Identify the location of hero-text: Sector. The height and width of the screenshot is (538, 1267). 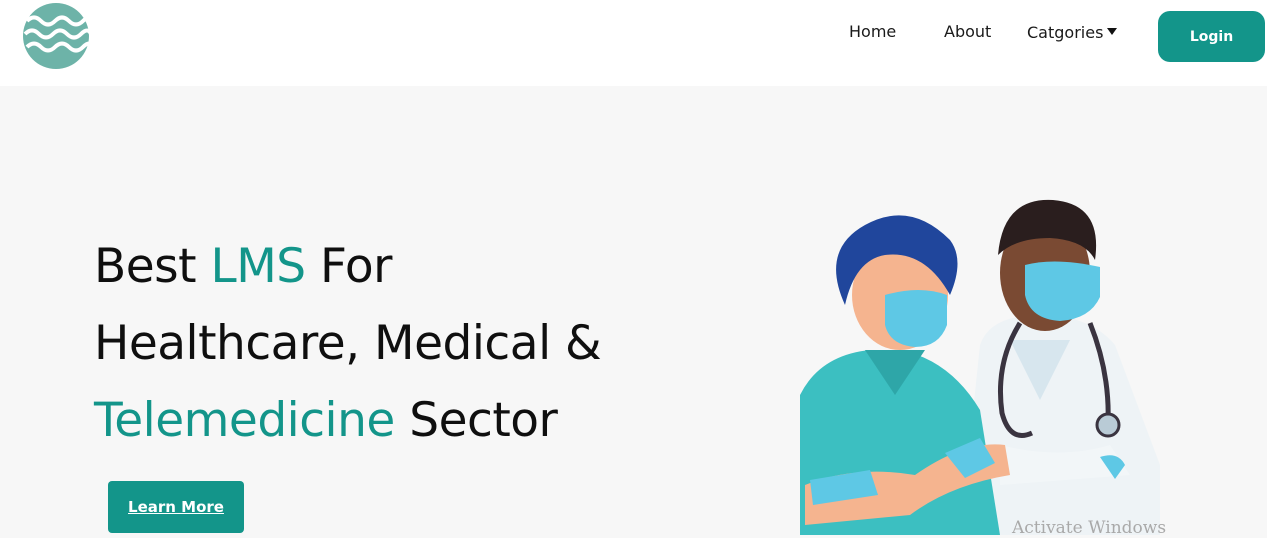
(476, 420).